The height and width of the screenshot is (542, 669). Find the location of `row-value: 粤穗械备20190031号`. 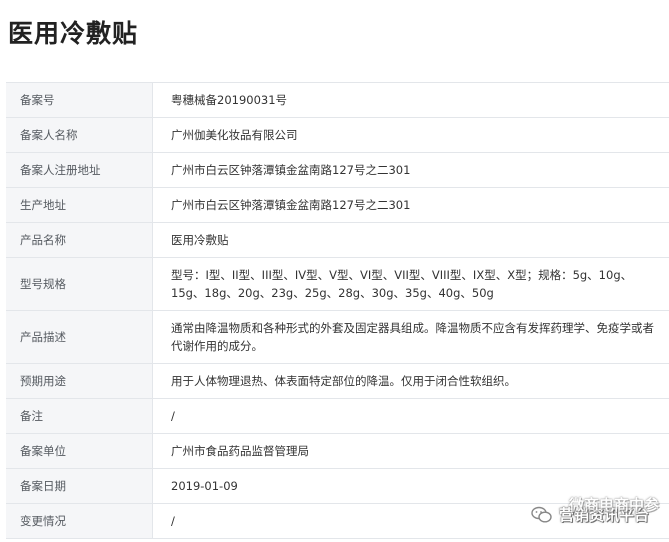

row-value: 粤穗械备20190031号 is located at coordinates (229, 100).